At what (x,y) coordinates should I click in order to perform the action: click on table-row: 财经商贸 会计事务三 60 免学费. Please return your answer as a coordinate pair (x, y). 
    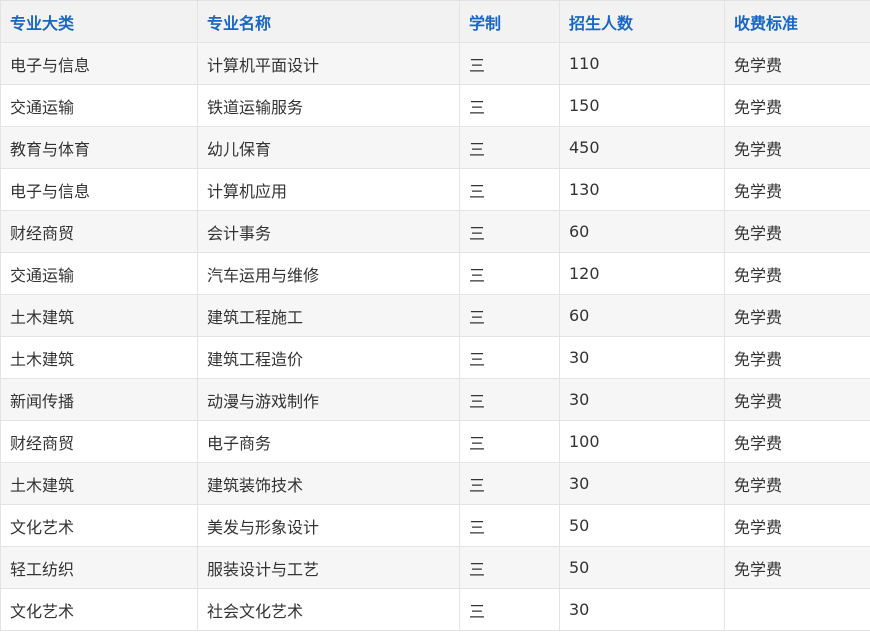
    Looking at the image, I should click on (435, 231).